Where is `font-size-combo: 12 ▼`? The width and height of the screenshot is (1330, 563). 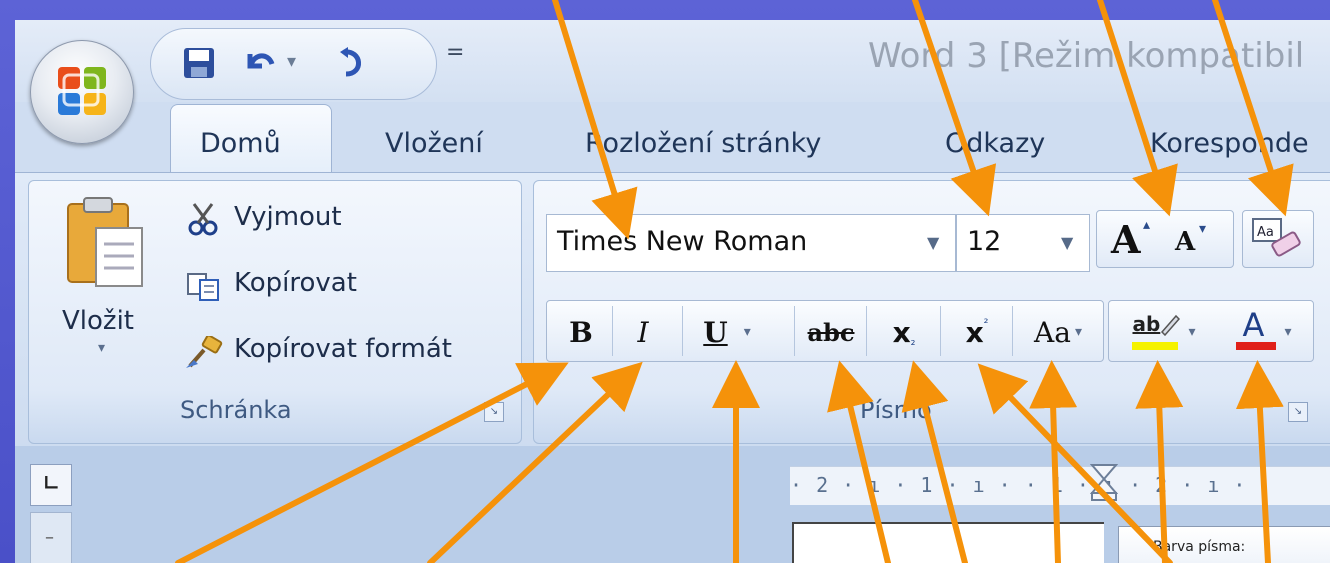
font-size-combo: 12 ▼ is located at coordinates (1023, 243).